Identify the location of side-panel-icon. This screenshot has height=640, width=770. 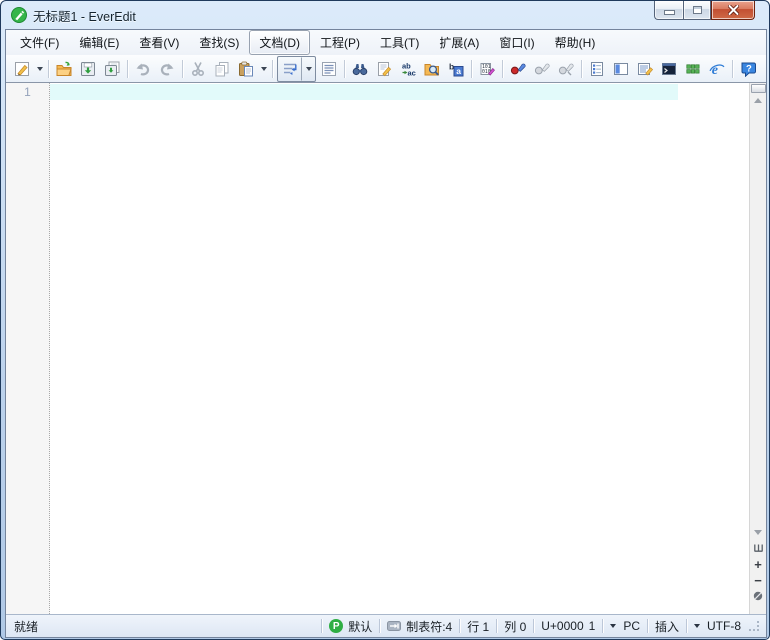
(621, 68).